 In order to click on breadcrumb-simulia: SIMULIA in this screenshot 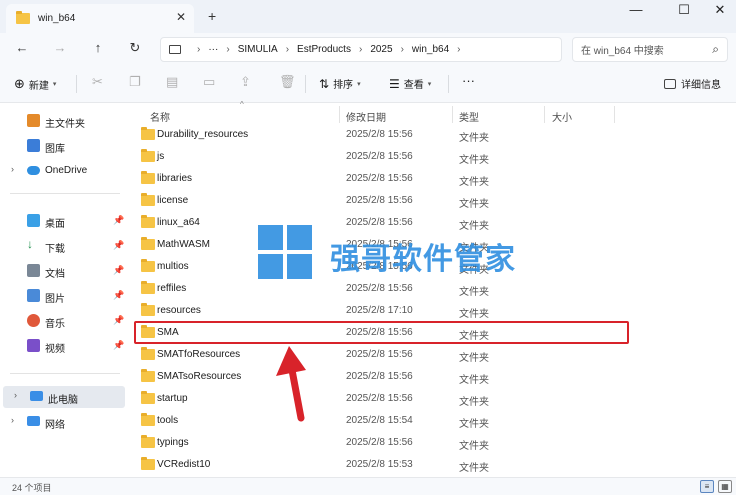, I will do `click(258, 49)`.